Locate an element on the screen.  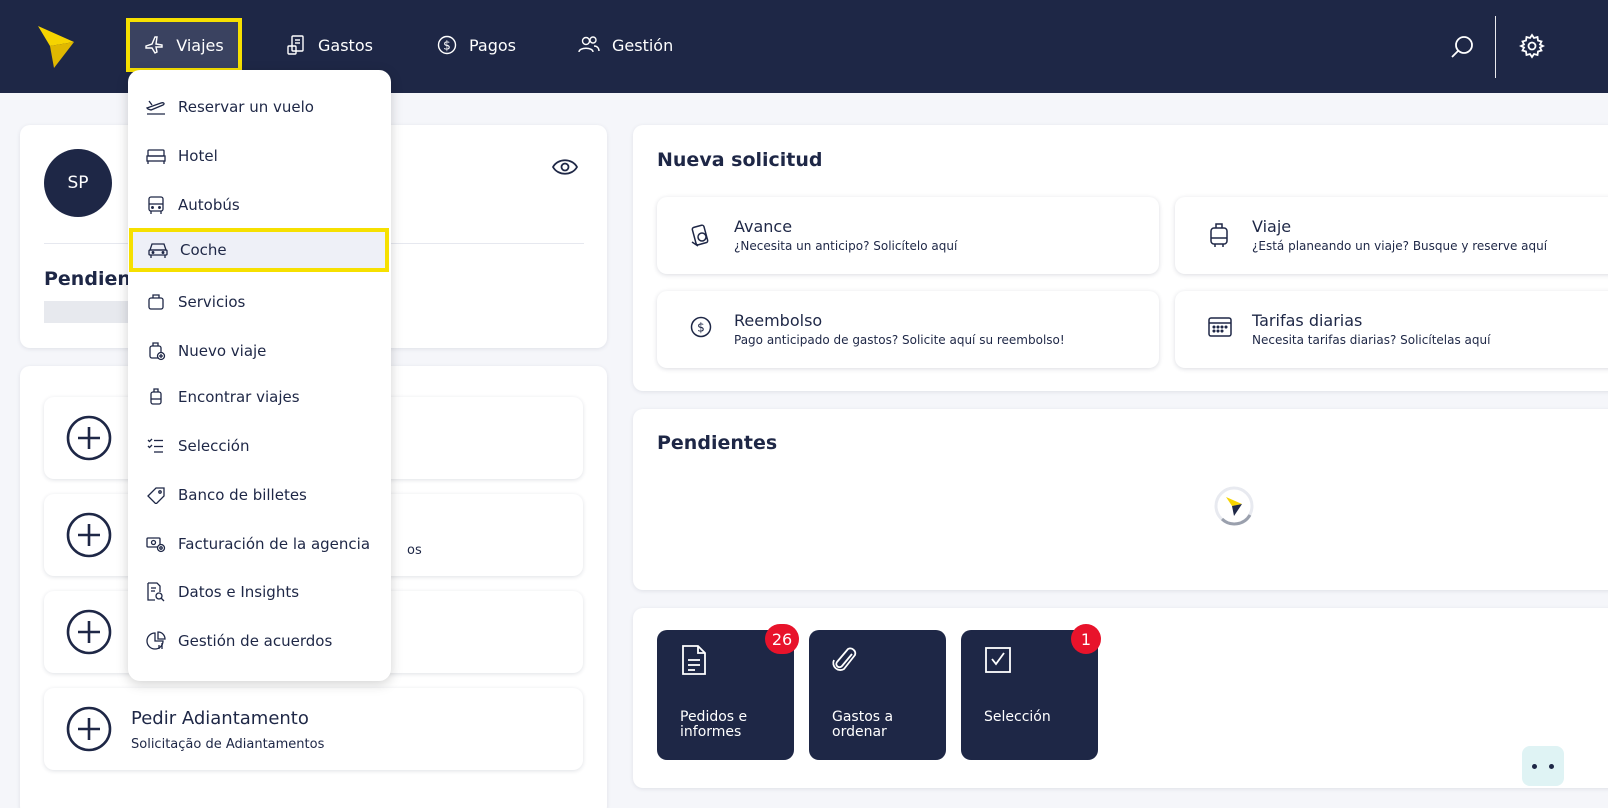
quick-action-subtitle: Solicitação de Adiantamentos is located at coordinates (228, 744).